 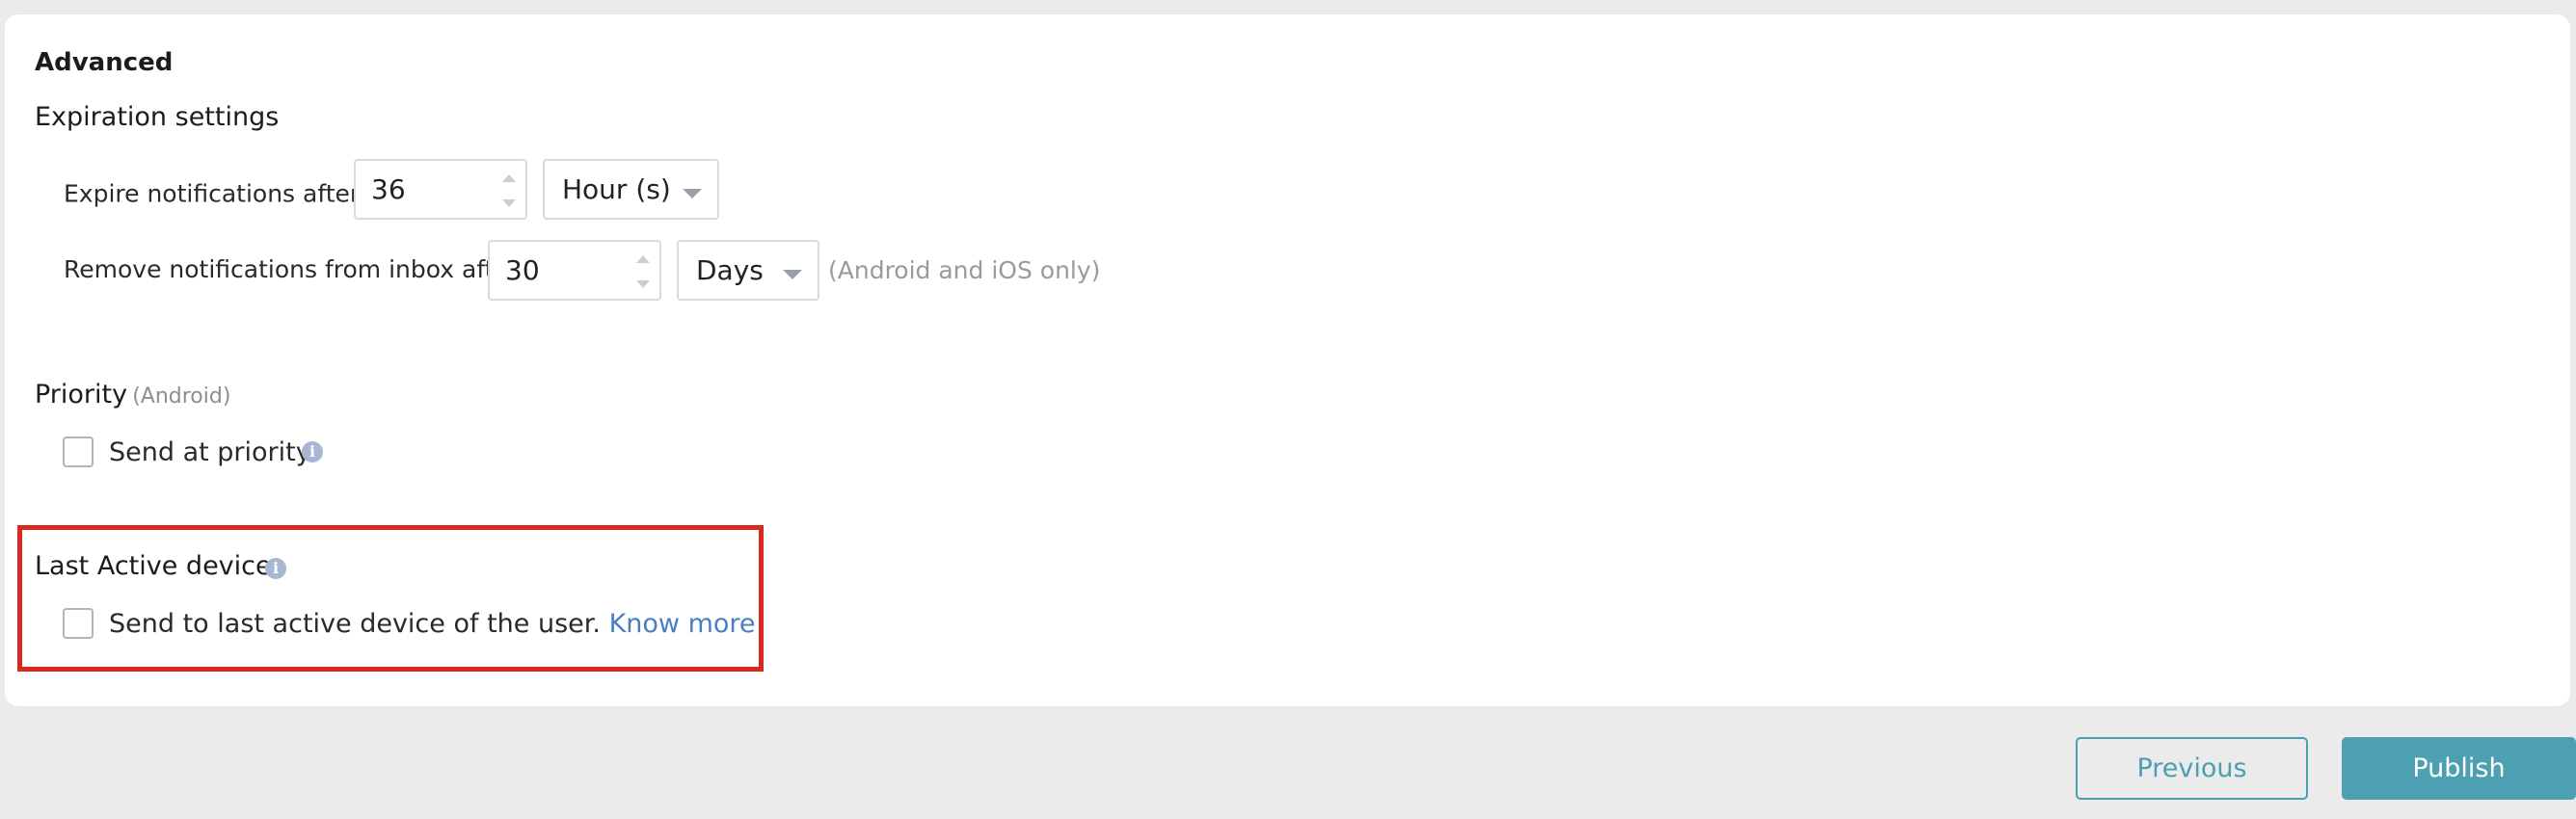 I want to click on send-last-active-text: Send to last active device of the user., so click(x=355, y=624).